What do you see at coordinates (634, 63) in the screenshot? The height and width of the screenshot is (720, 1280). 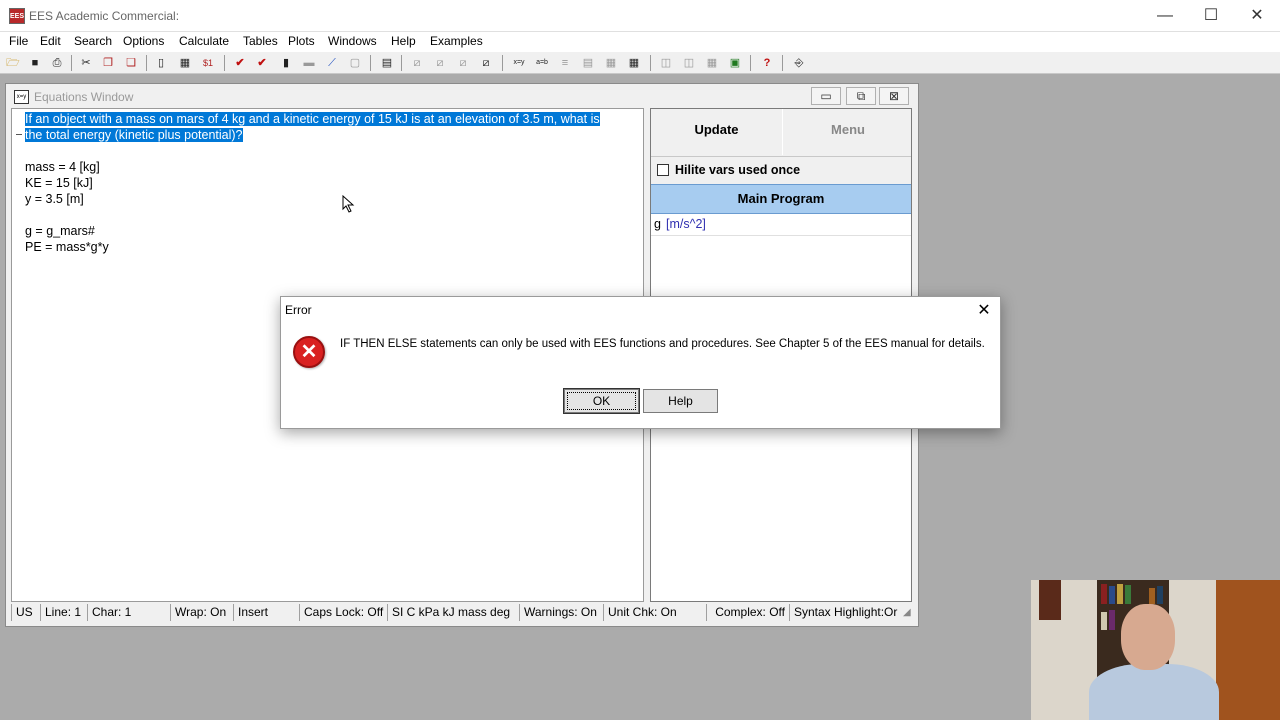 I see `table3-icon: ▦` at bounding box center [634, 63].